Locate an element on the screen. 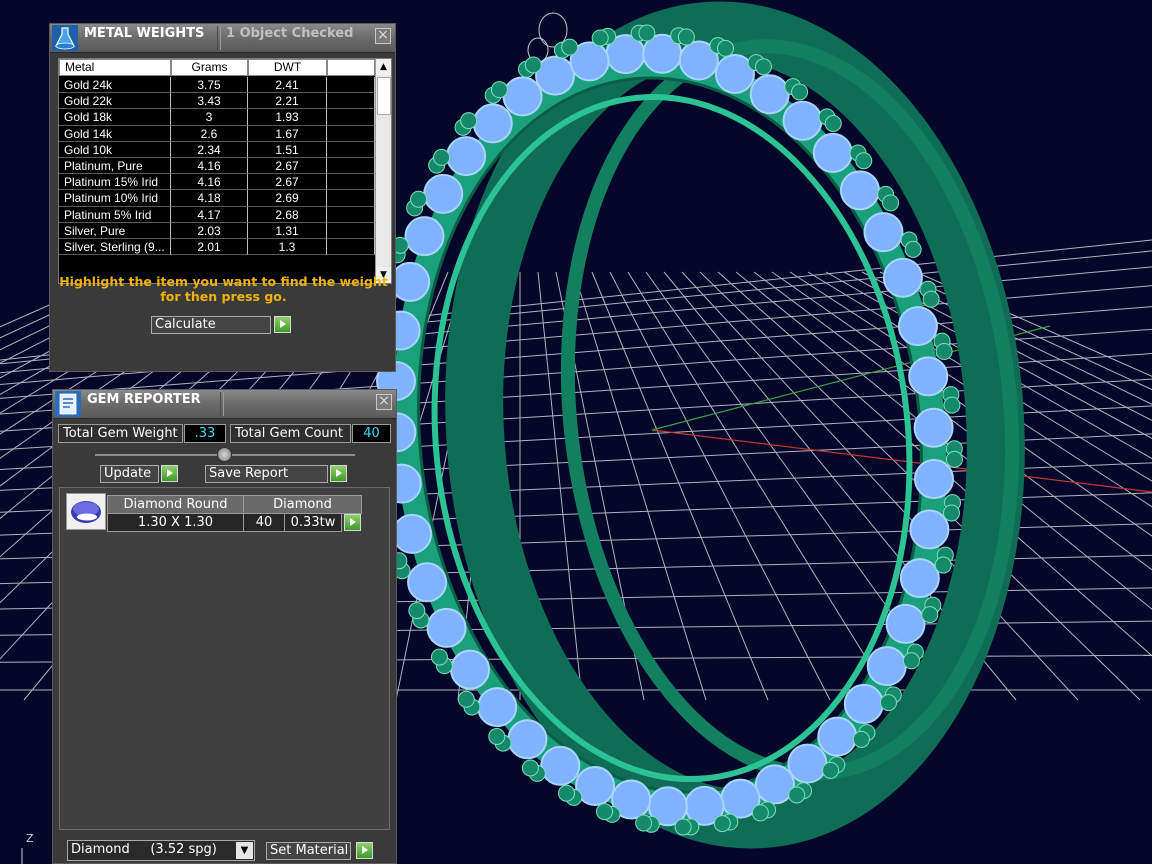 Image resolution: width=1152 pixels, height=864 pixels. update-select: Update is located at coordinates (129, 474).